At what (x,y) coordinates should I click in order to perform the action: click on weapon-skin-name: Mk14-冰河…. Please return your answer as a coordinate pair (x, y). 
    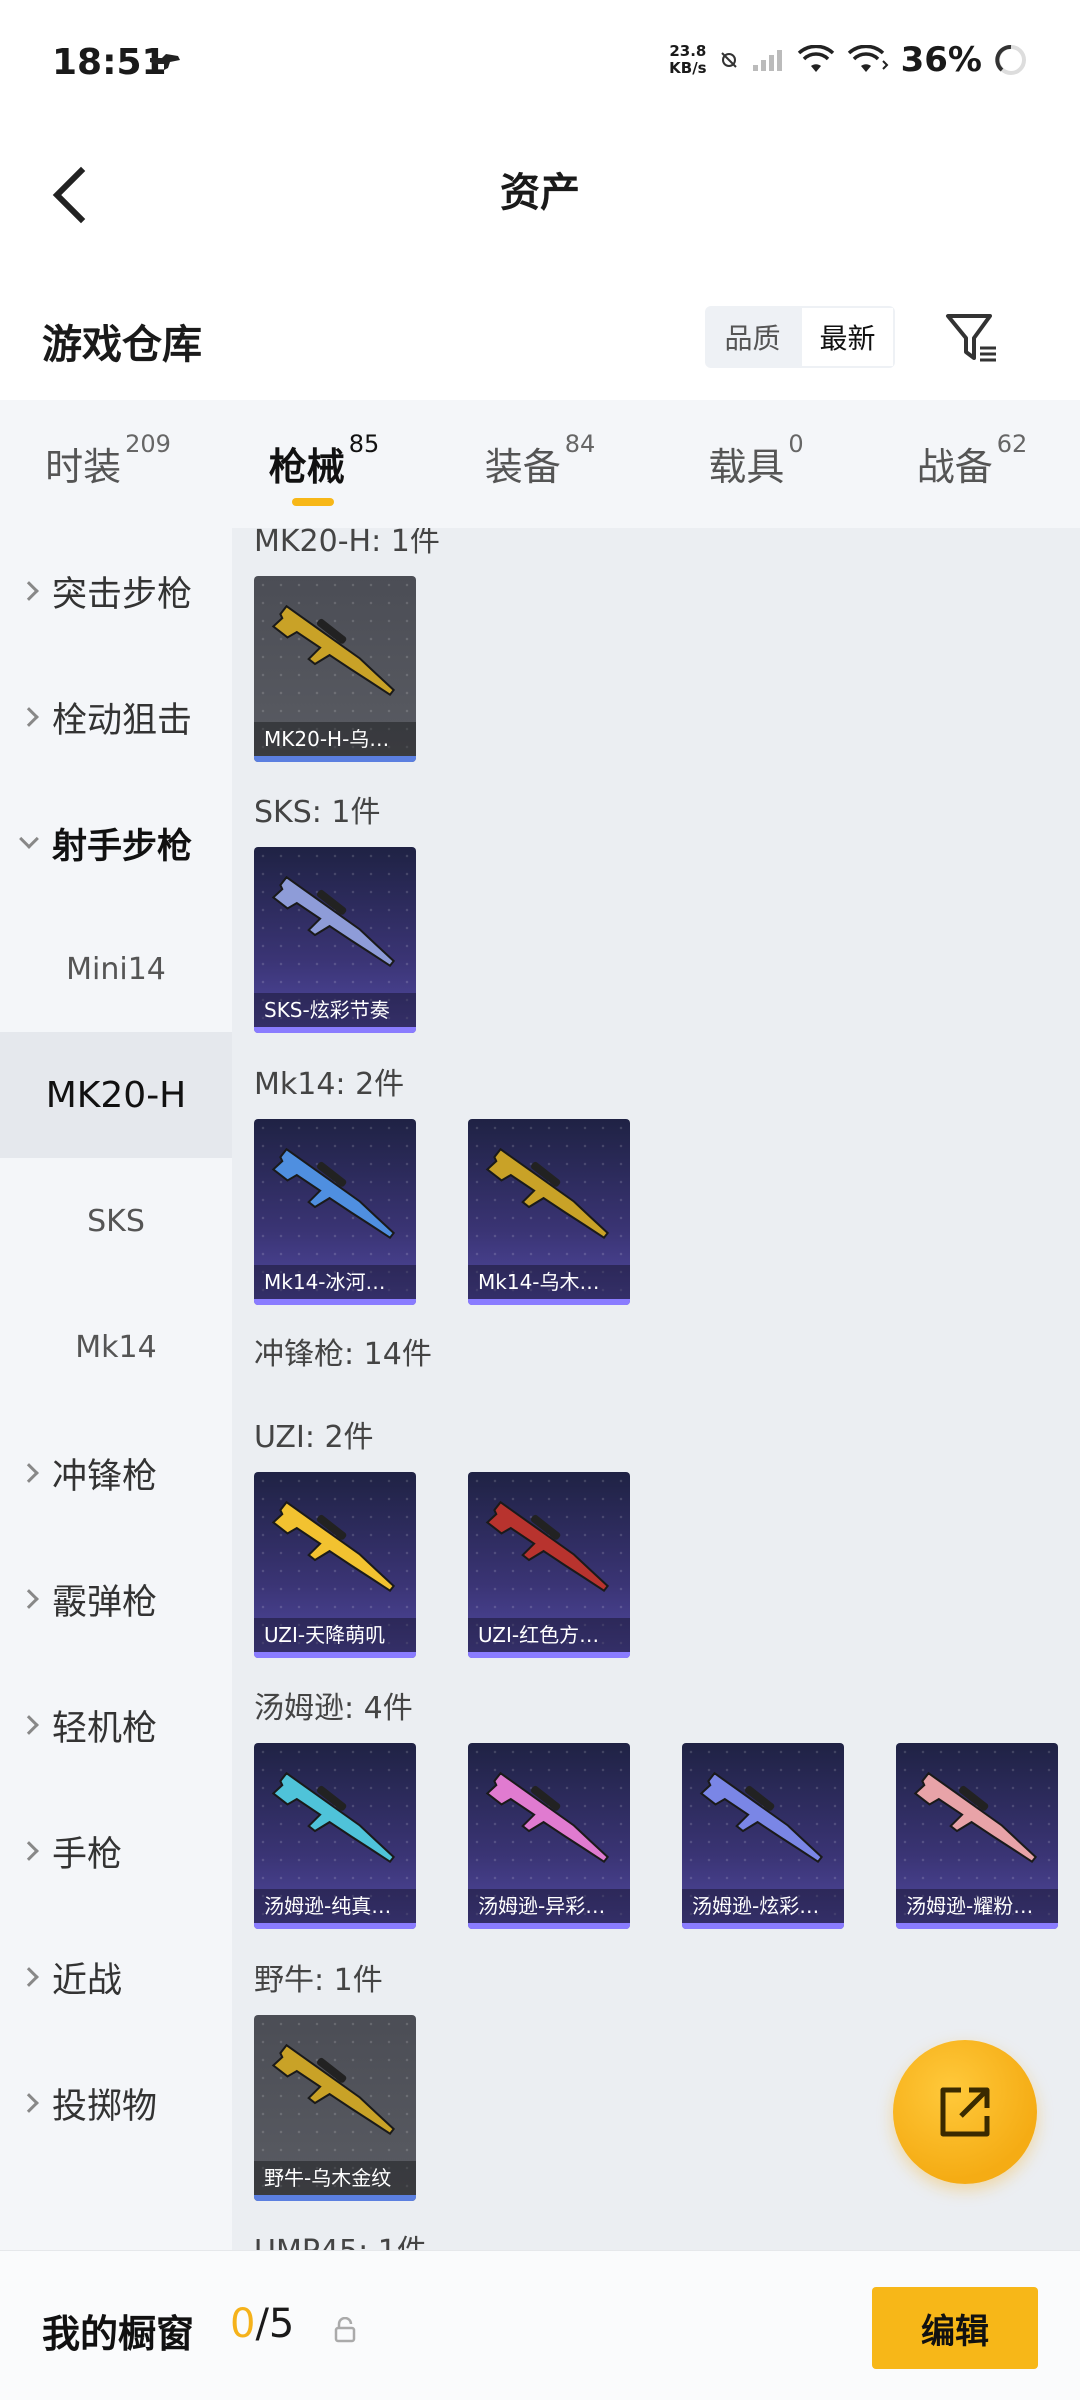
    Looking at the image, I should click on (335, 1282).